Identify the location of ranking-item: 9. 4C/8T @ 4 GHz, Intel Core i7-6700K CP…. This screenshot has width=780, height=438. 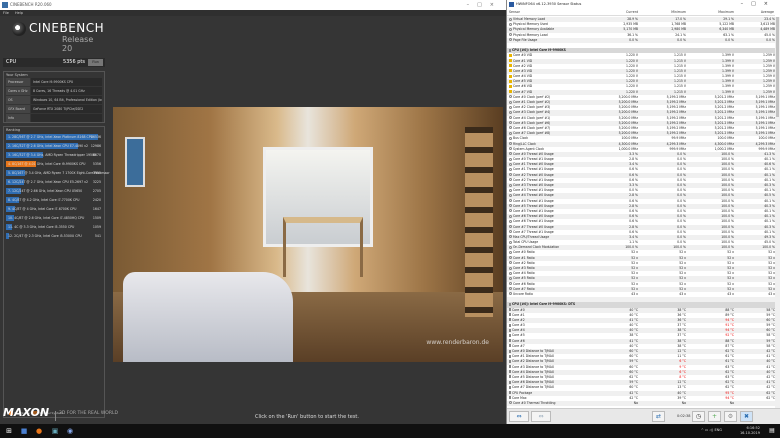
(54, 209).